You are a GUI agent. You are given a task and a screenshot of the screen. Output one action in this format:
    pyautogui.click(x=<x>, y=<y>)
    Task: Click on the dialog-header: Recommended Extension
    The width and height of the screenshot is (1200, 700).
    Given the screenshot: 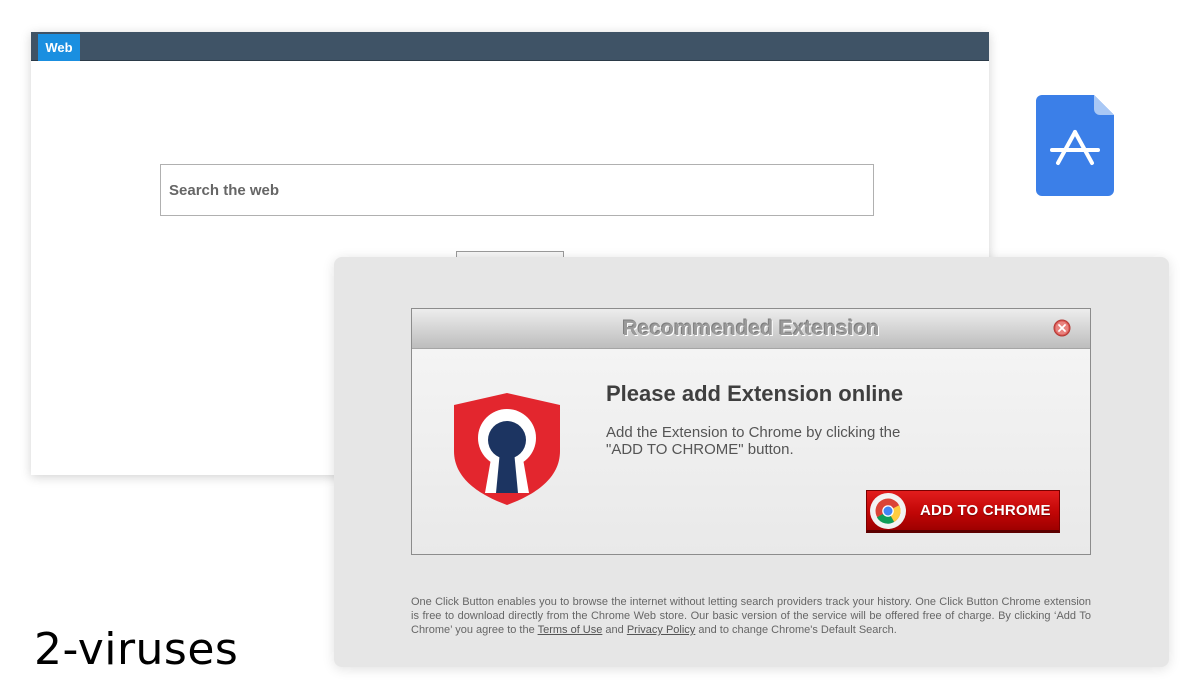 What is the action you would take?
    pyautogui.click(x=751, y=329)
    